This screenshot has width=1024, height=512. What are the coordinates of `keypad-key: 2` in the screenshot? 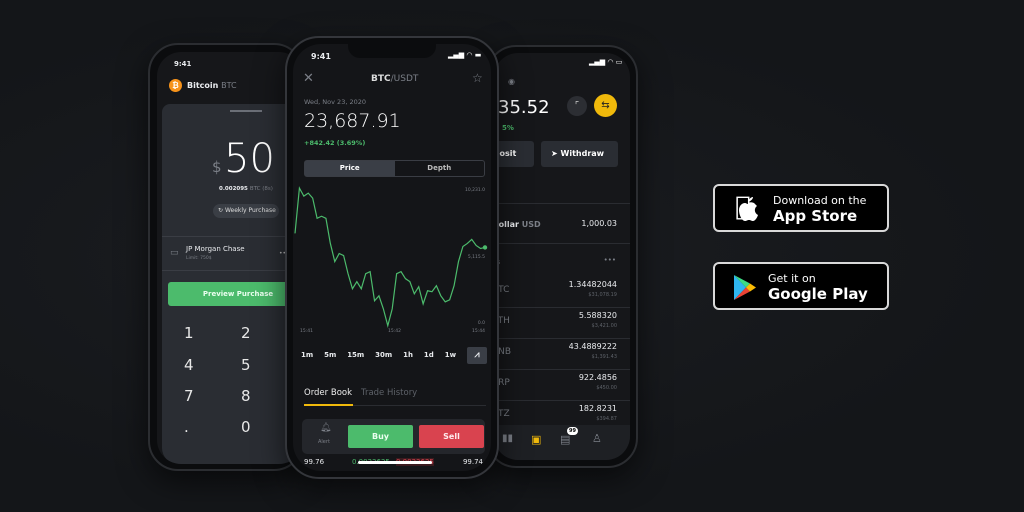 It's located at (246, 333).